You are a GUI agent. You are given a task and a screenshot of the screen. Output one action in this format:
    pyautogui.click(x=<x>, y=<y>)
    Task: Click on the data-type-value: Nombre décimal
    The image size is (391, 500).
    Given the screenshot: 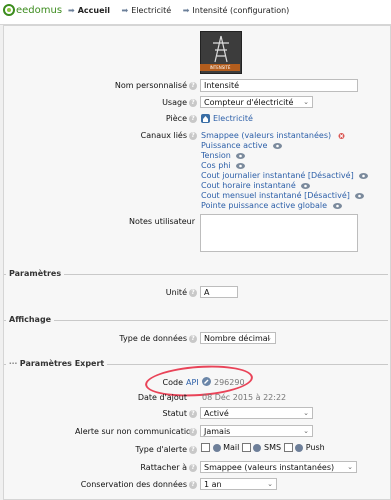 What is the action you would take?
    pyautogui.click(x=237, y=338)
    